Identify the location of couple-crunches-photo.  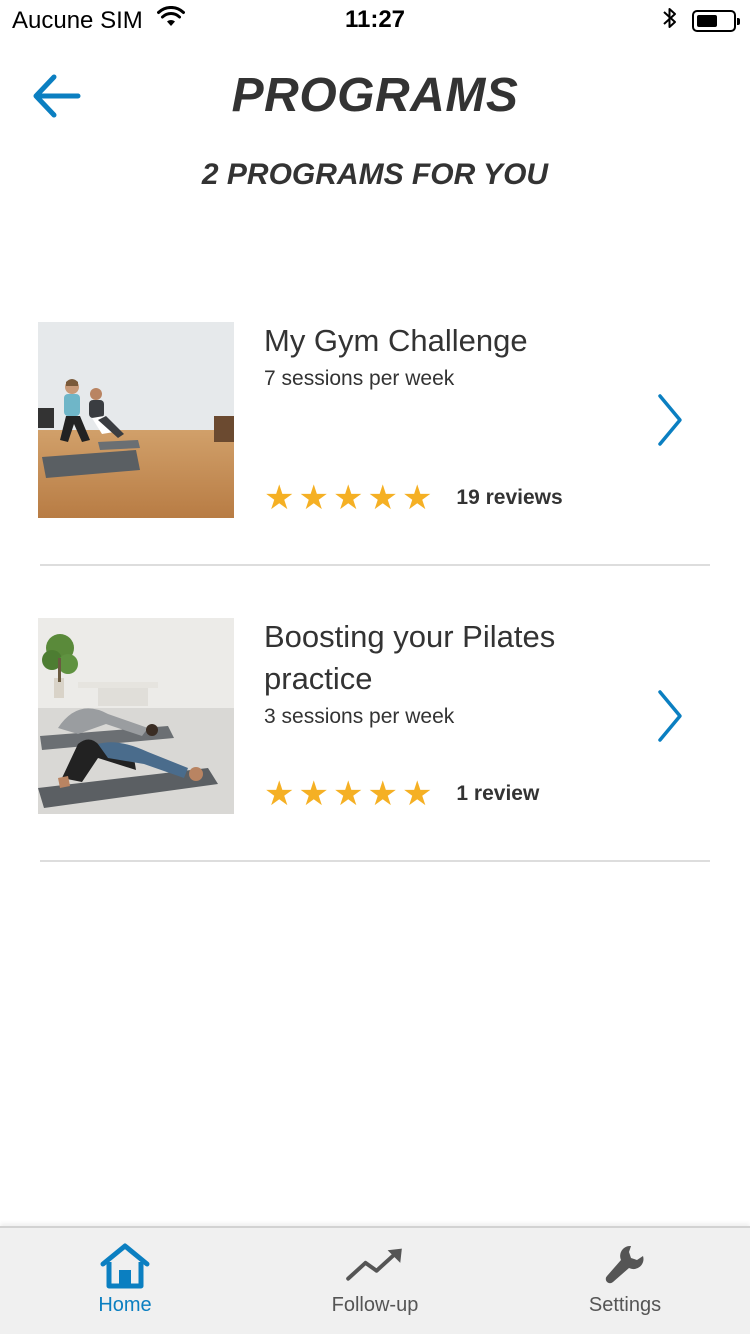
(136, 420).